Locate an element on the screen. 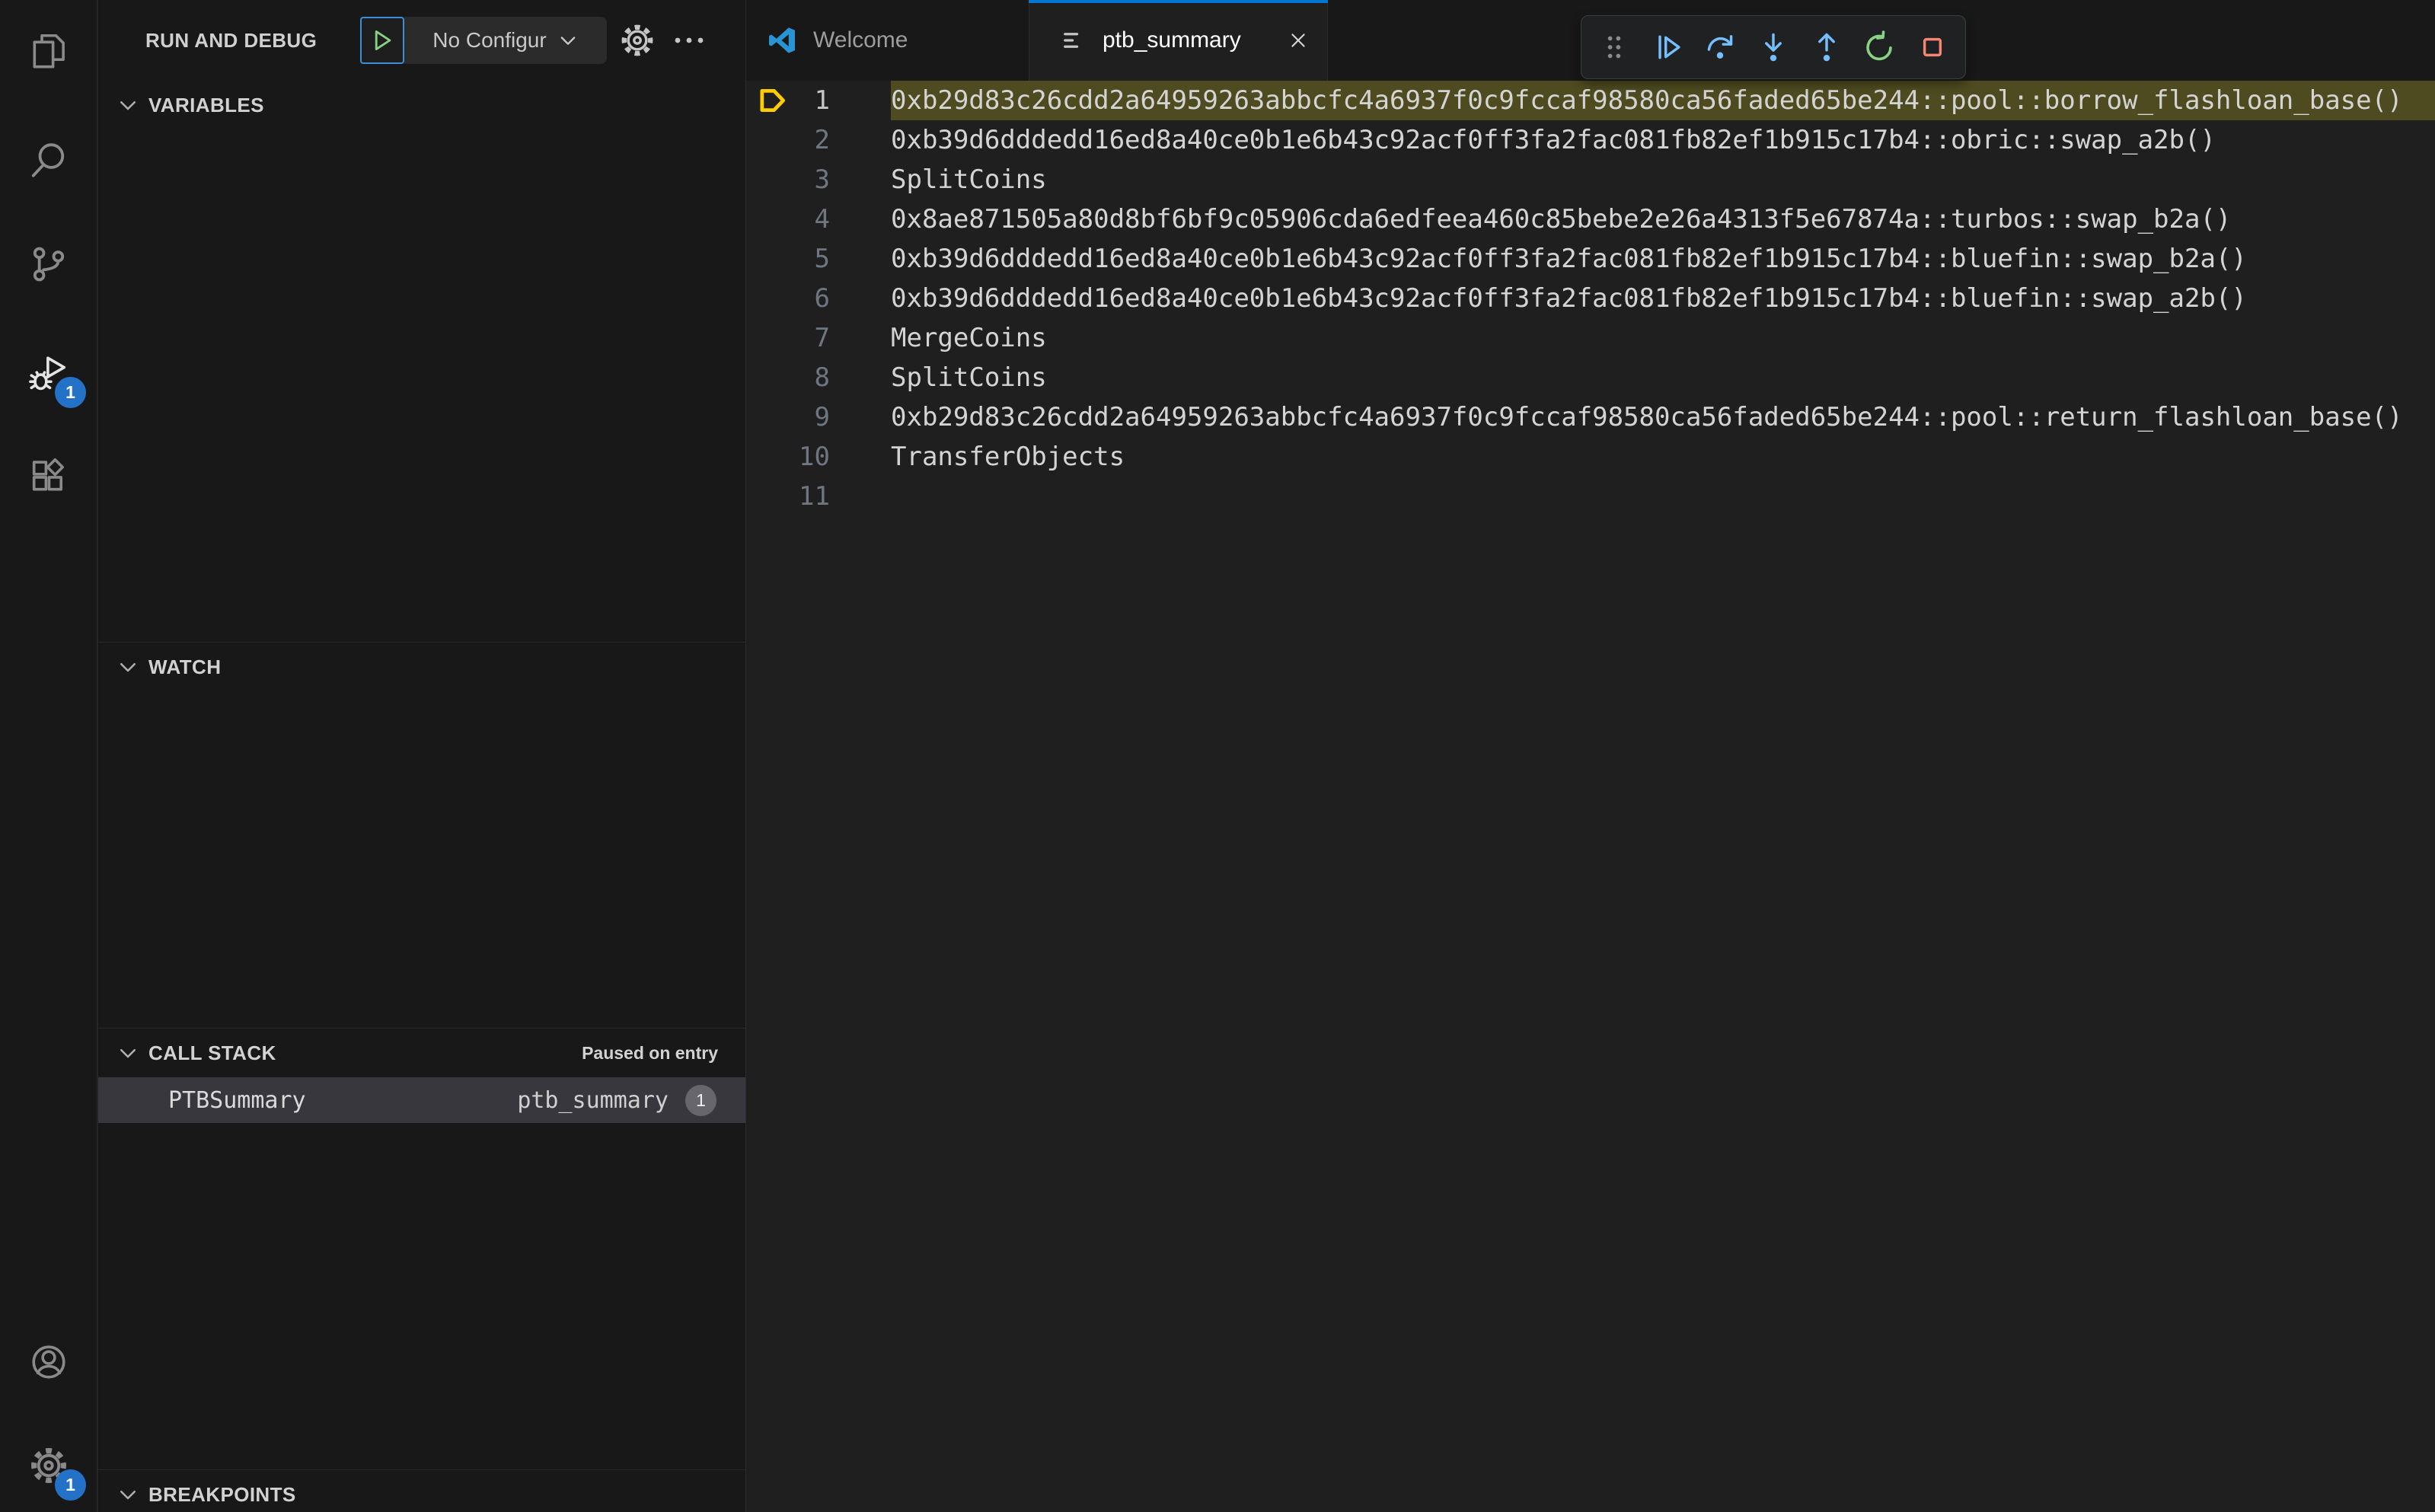  files-icon is located at coordinates (48, 51).